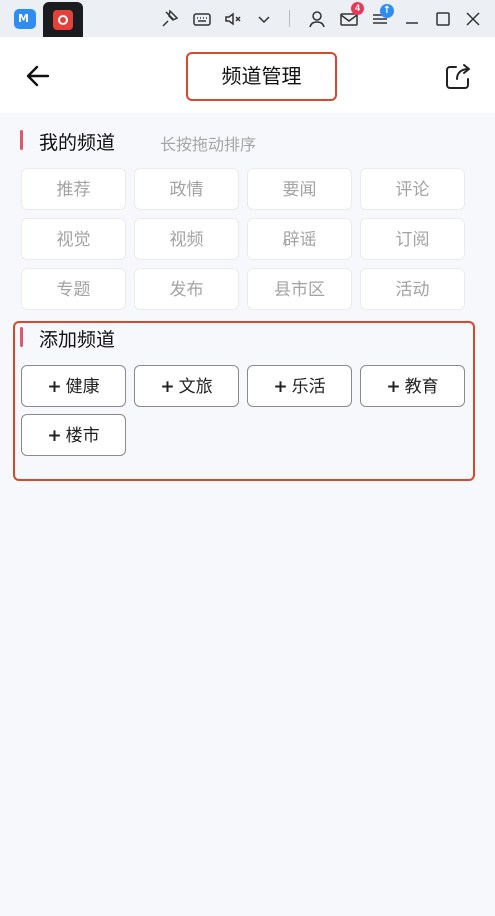  I want to click on add-channel-button: + 文旅, so click(186, 386).